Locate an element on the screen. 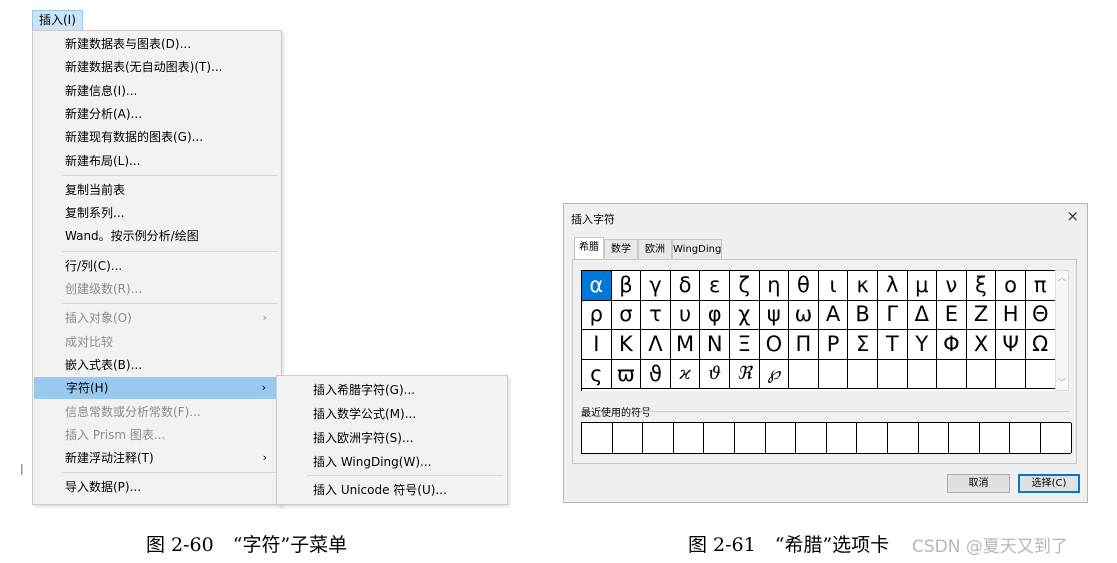 The width and height of the screenshot is (1117, 563). character-cell: Ζ is located at coordinates (981, 315).